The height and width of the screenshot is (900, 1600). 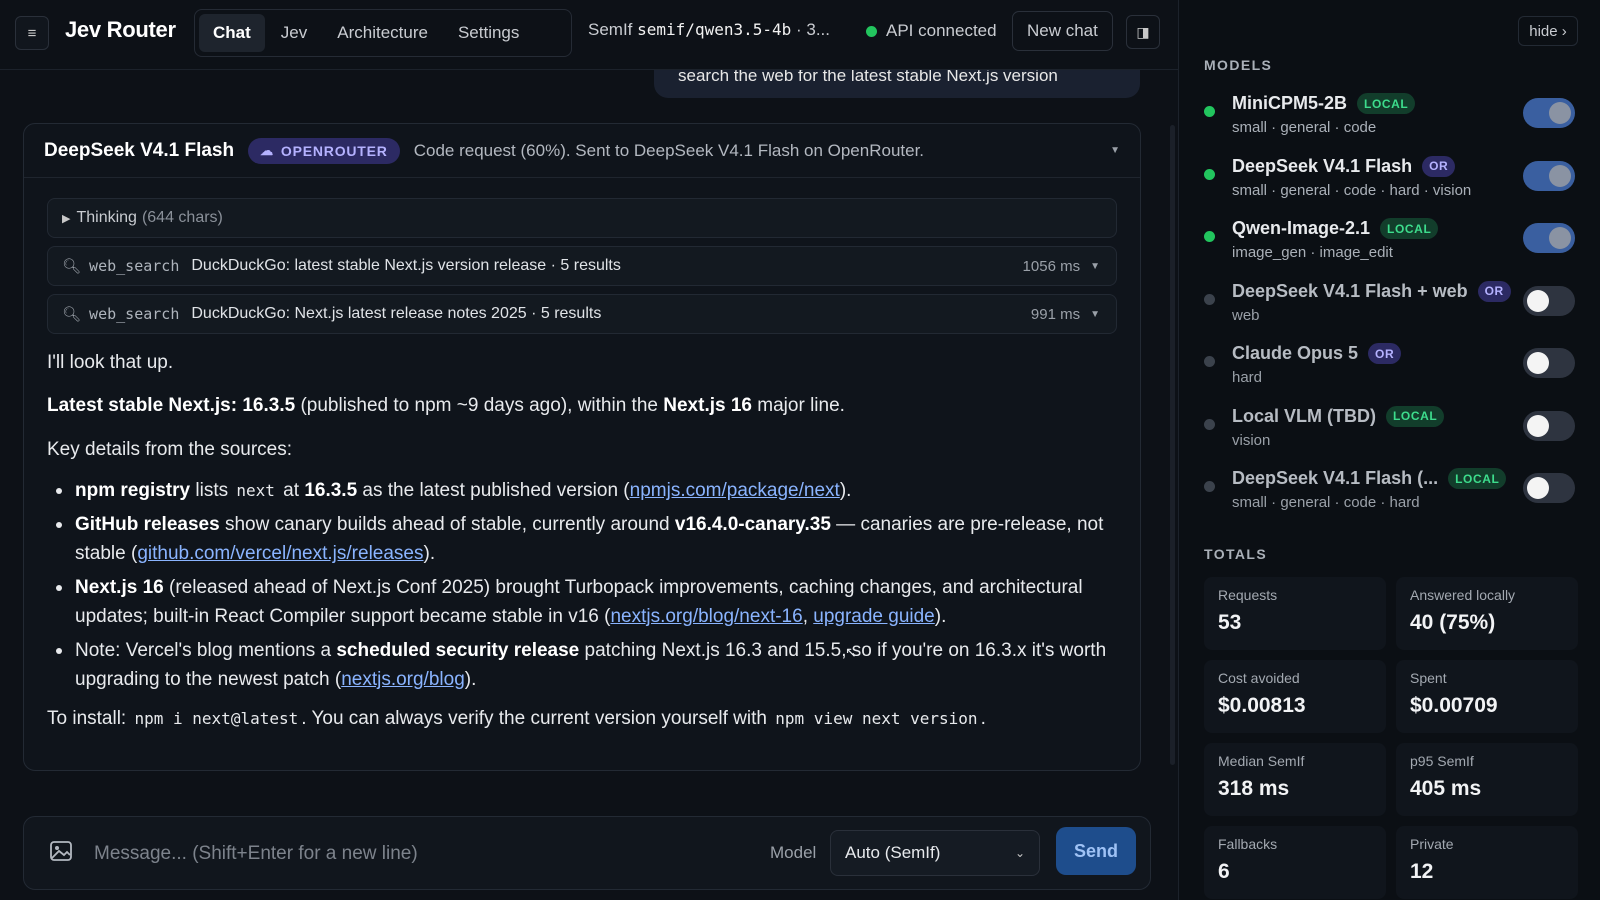 What do you see at coordinates (1248, 844) in the screenshot?
I see `stat-label: Fallbacks` at bounding box center [1248, 844].